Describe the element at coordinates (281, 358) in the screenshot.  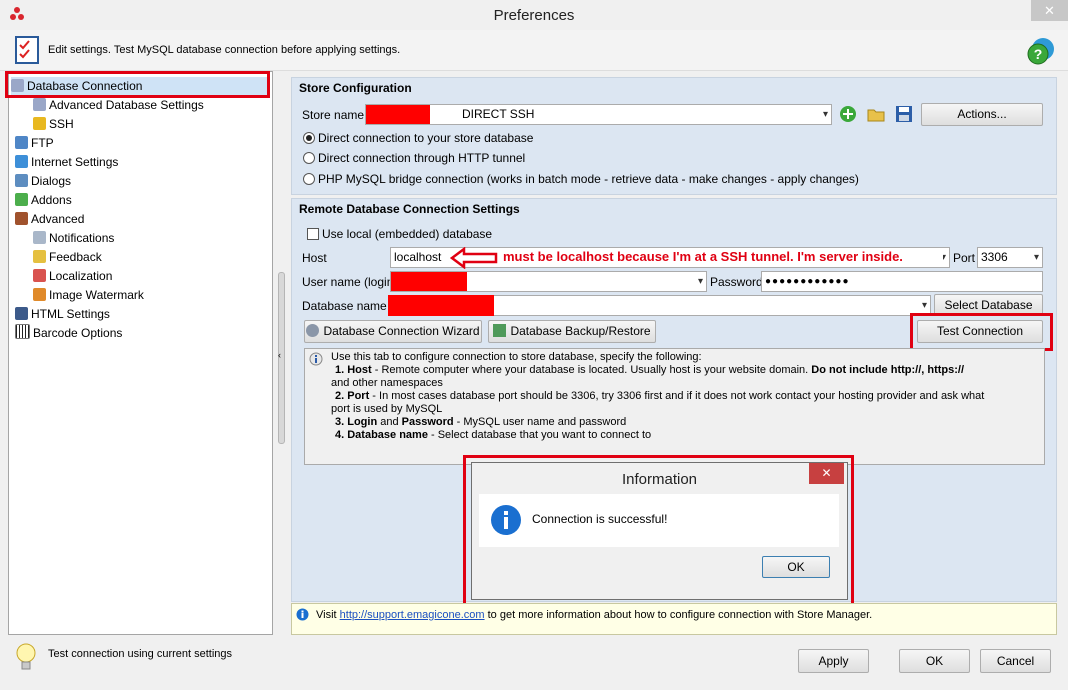
I see `splitter-handle: ‹` at that location.